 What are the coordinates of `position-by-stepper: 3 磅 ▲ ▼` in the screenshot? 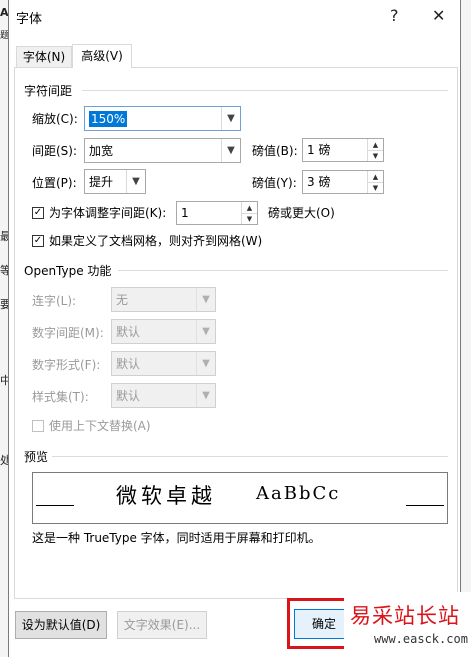 It's located at (343, 182).